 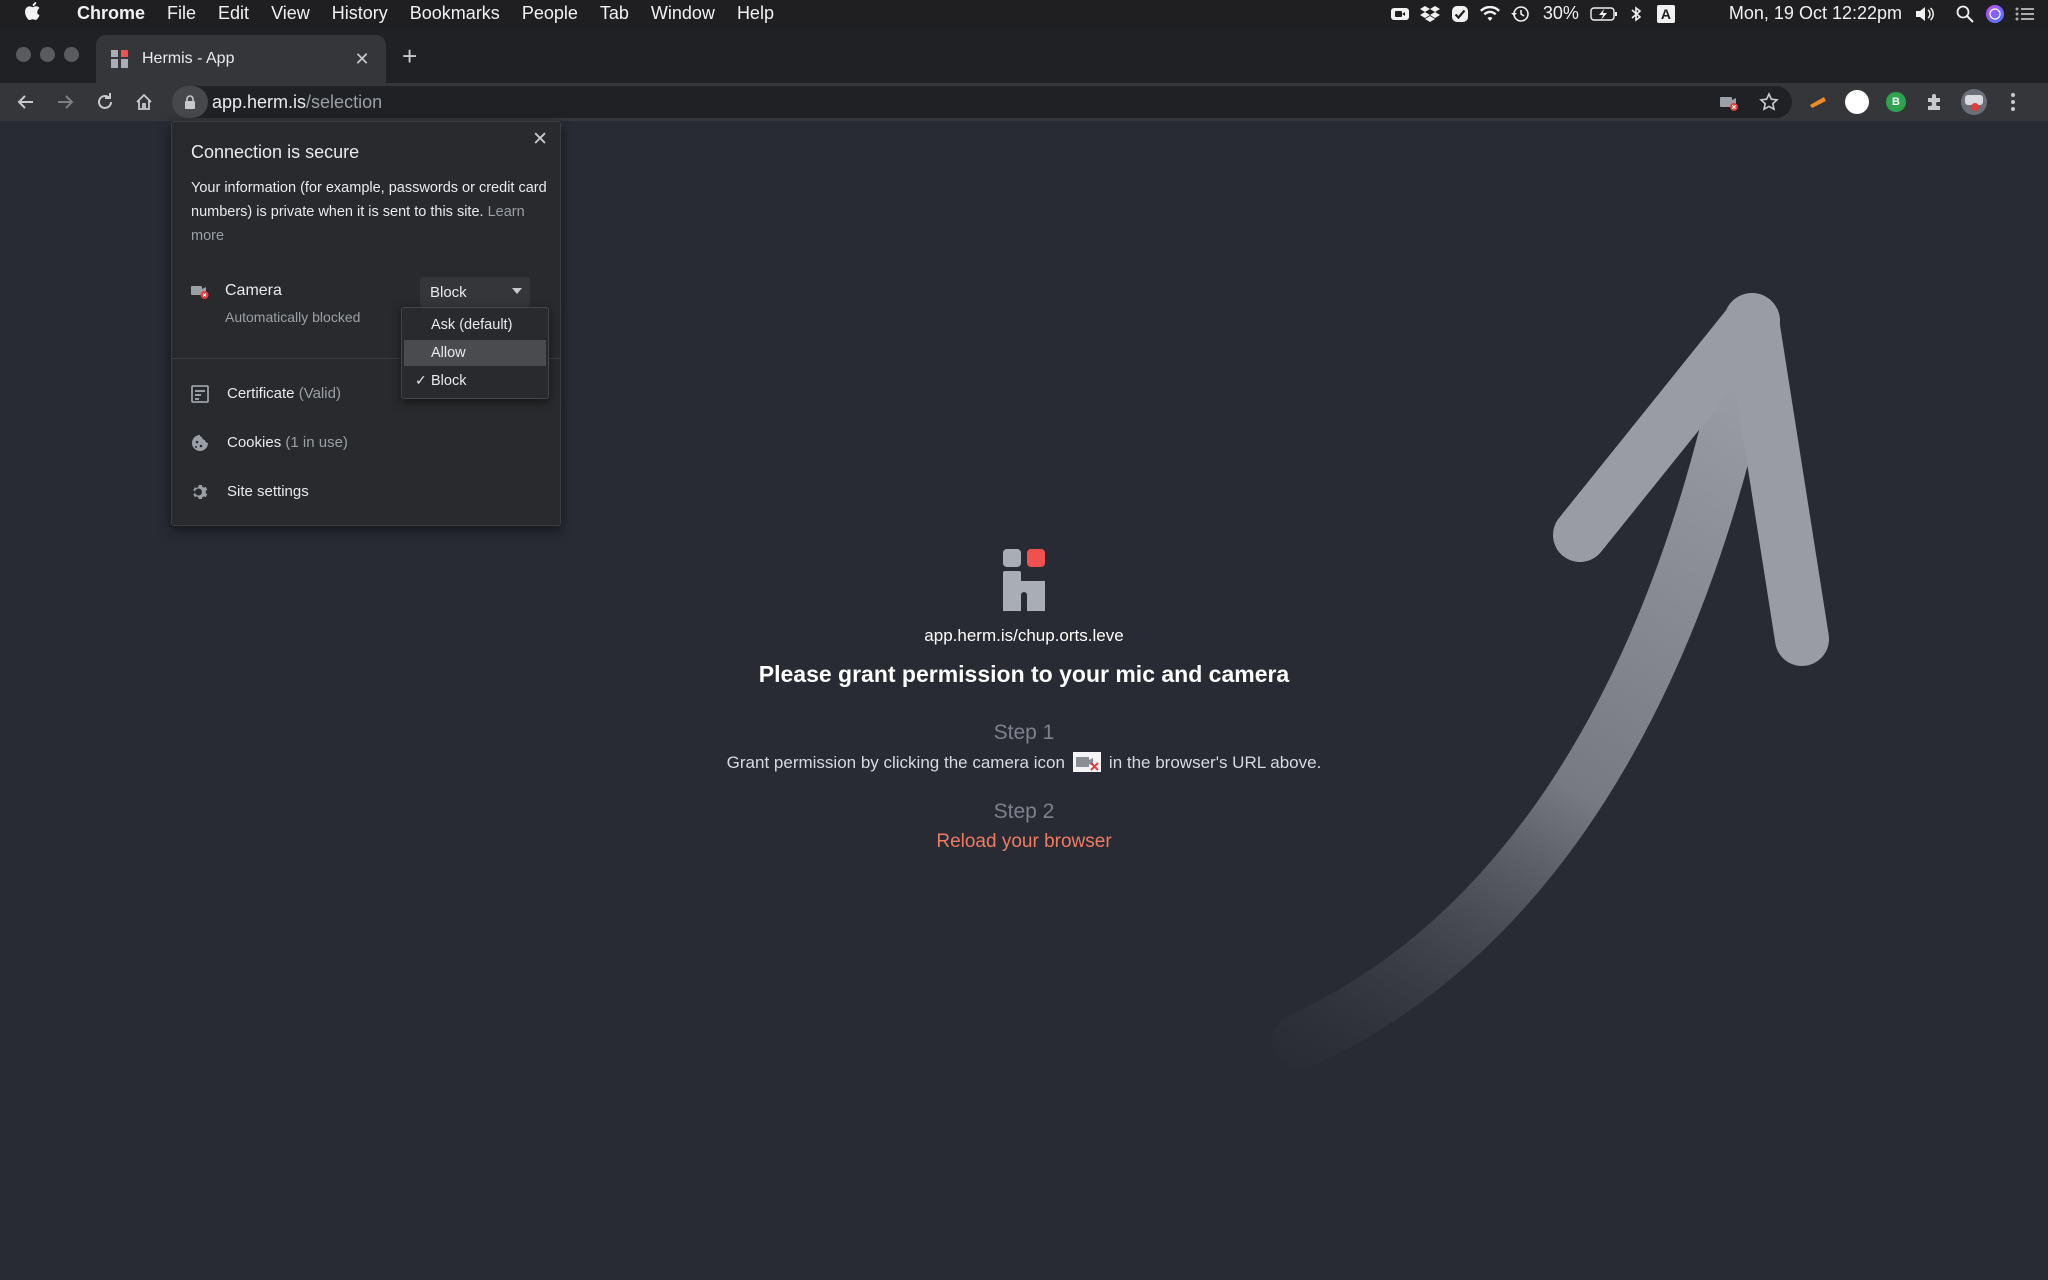 I want to click on camera-permission-dropdown: Ask (default) Allow ✓ Block, so click(x=475, y=353).